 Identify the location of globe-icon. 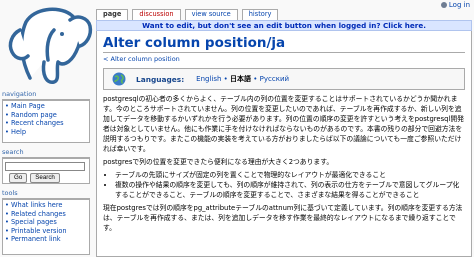
(119, 79).